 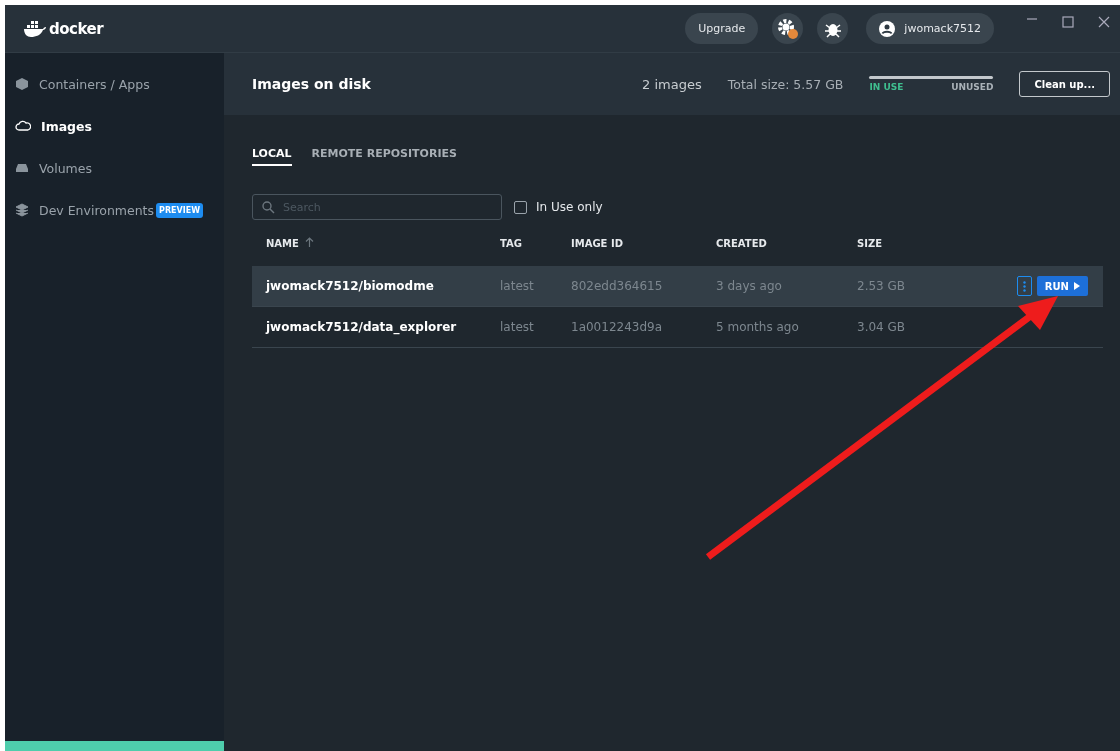 I want to click on account-button: jwomack7512, so click(x=930, y=28).